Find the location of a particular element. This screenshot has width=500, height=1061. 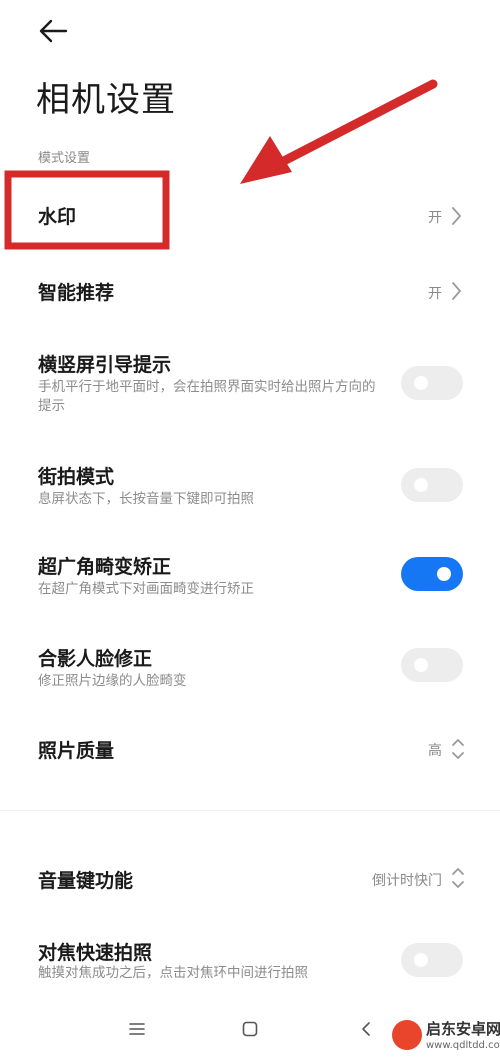

setting-title: 音量键功能 is located at coordinates (86, 881).